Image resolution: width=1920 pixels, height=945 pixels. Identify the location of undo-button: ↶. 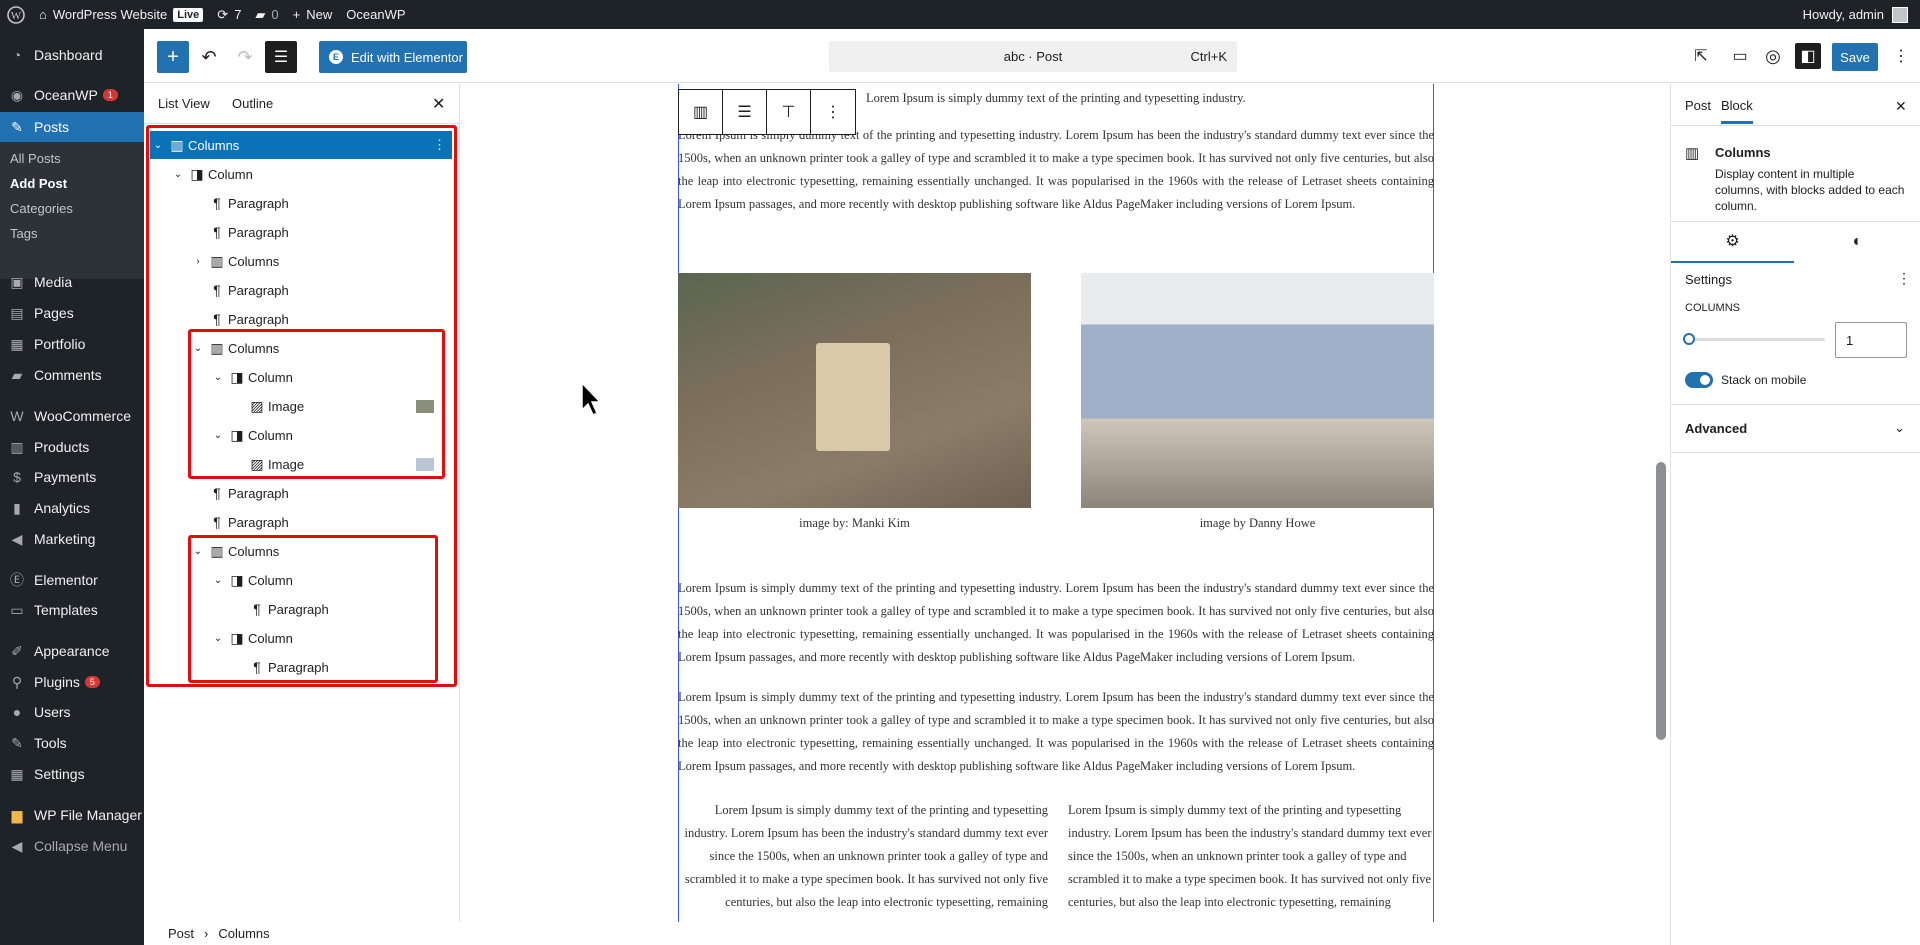
(209, 57).